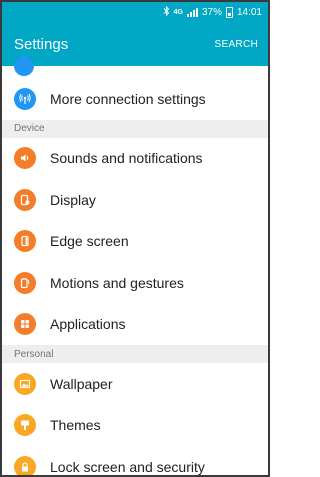 The image size is (320, 477). I want to click on partial-item-icon, so click(24, 66).